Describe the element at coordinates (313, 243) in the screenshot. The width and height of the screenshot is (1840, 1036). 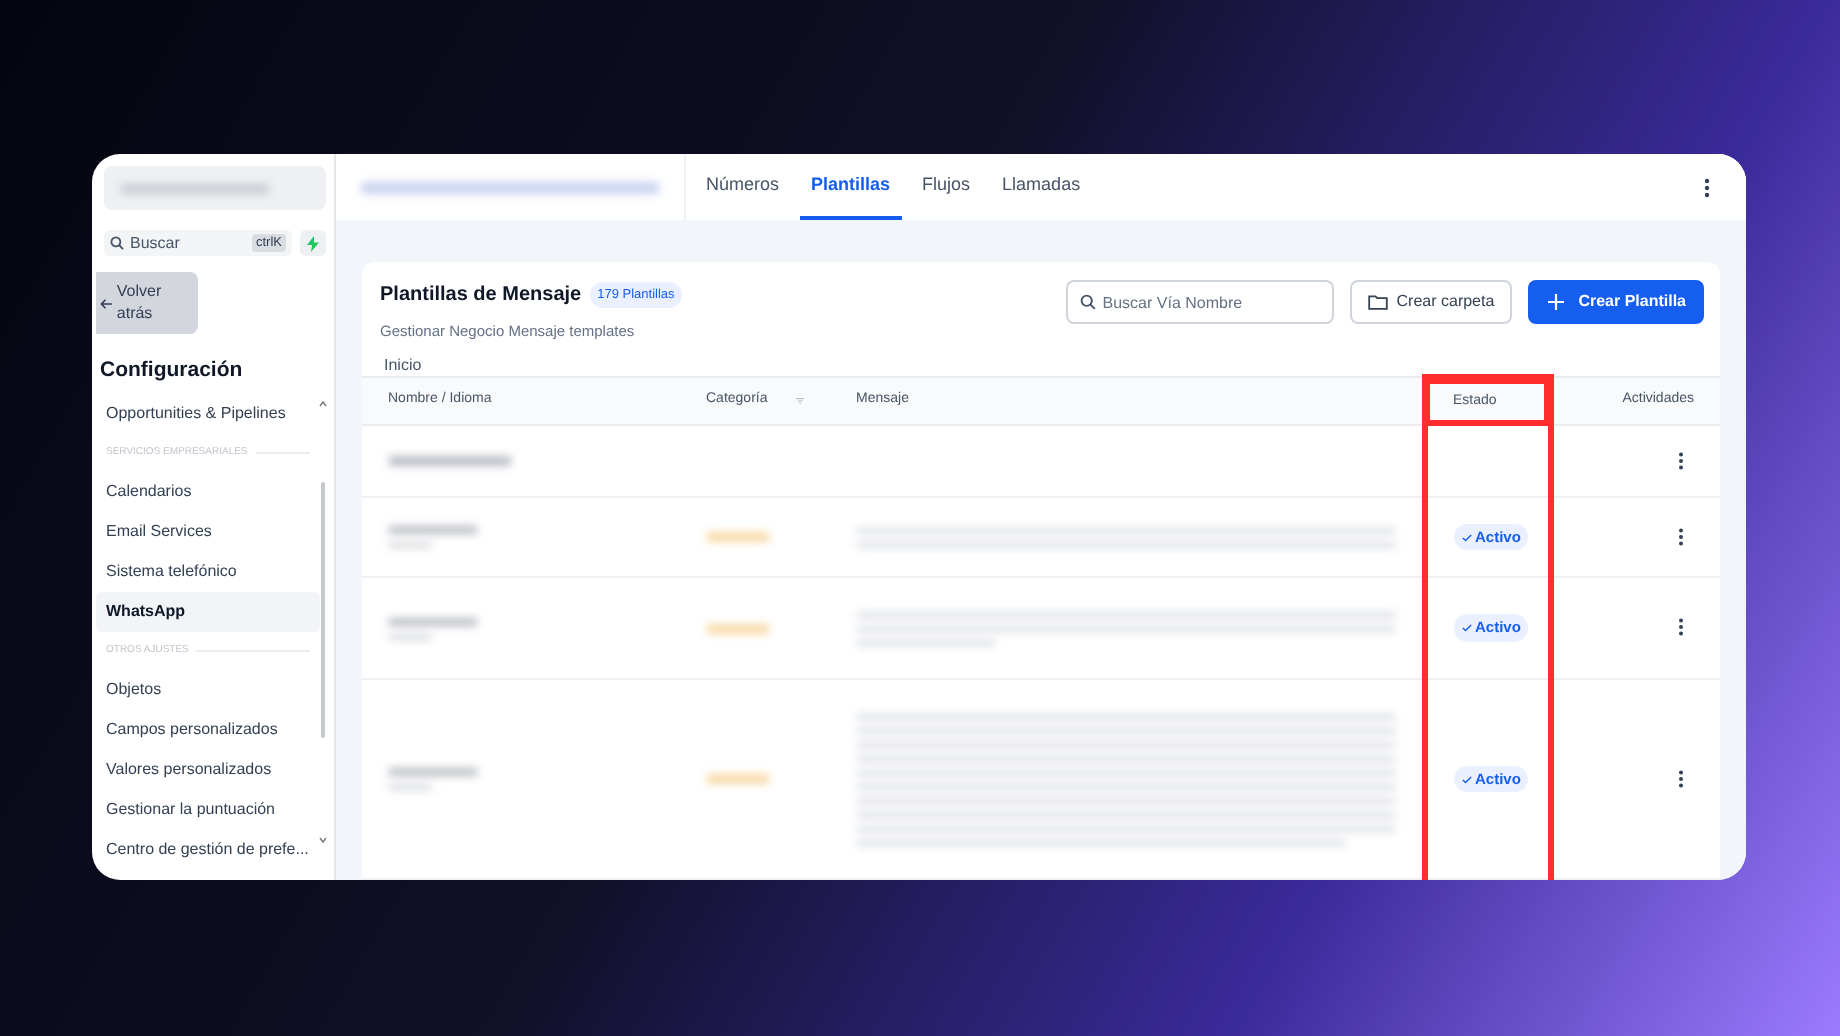
I see `lightning-icon` at that location.